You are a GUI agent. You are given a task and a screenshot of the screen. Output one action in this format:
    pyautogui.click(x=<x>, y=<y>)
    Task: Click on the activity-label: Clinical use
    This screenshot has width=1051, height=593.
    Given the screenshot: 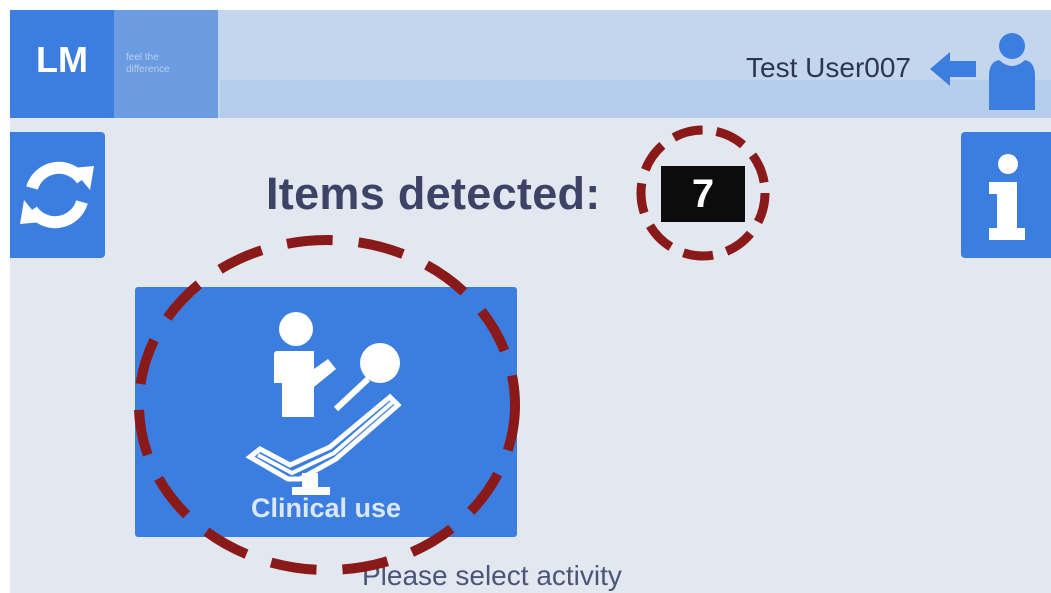 What is the action you would take?
    pyautogui.click(x=326, y=508)
    